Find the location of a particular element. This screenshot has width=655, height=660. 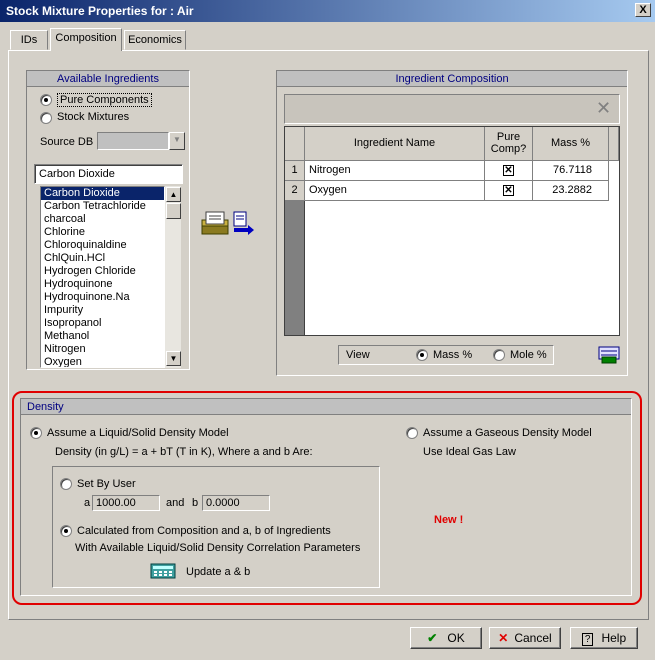

tab-economics: Economics is located at coordinates (155, 40).